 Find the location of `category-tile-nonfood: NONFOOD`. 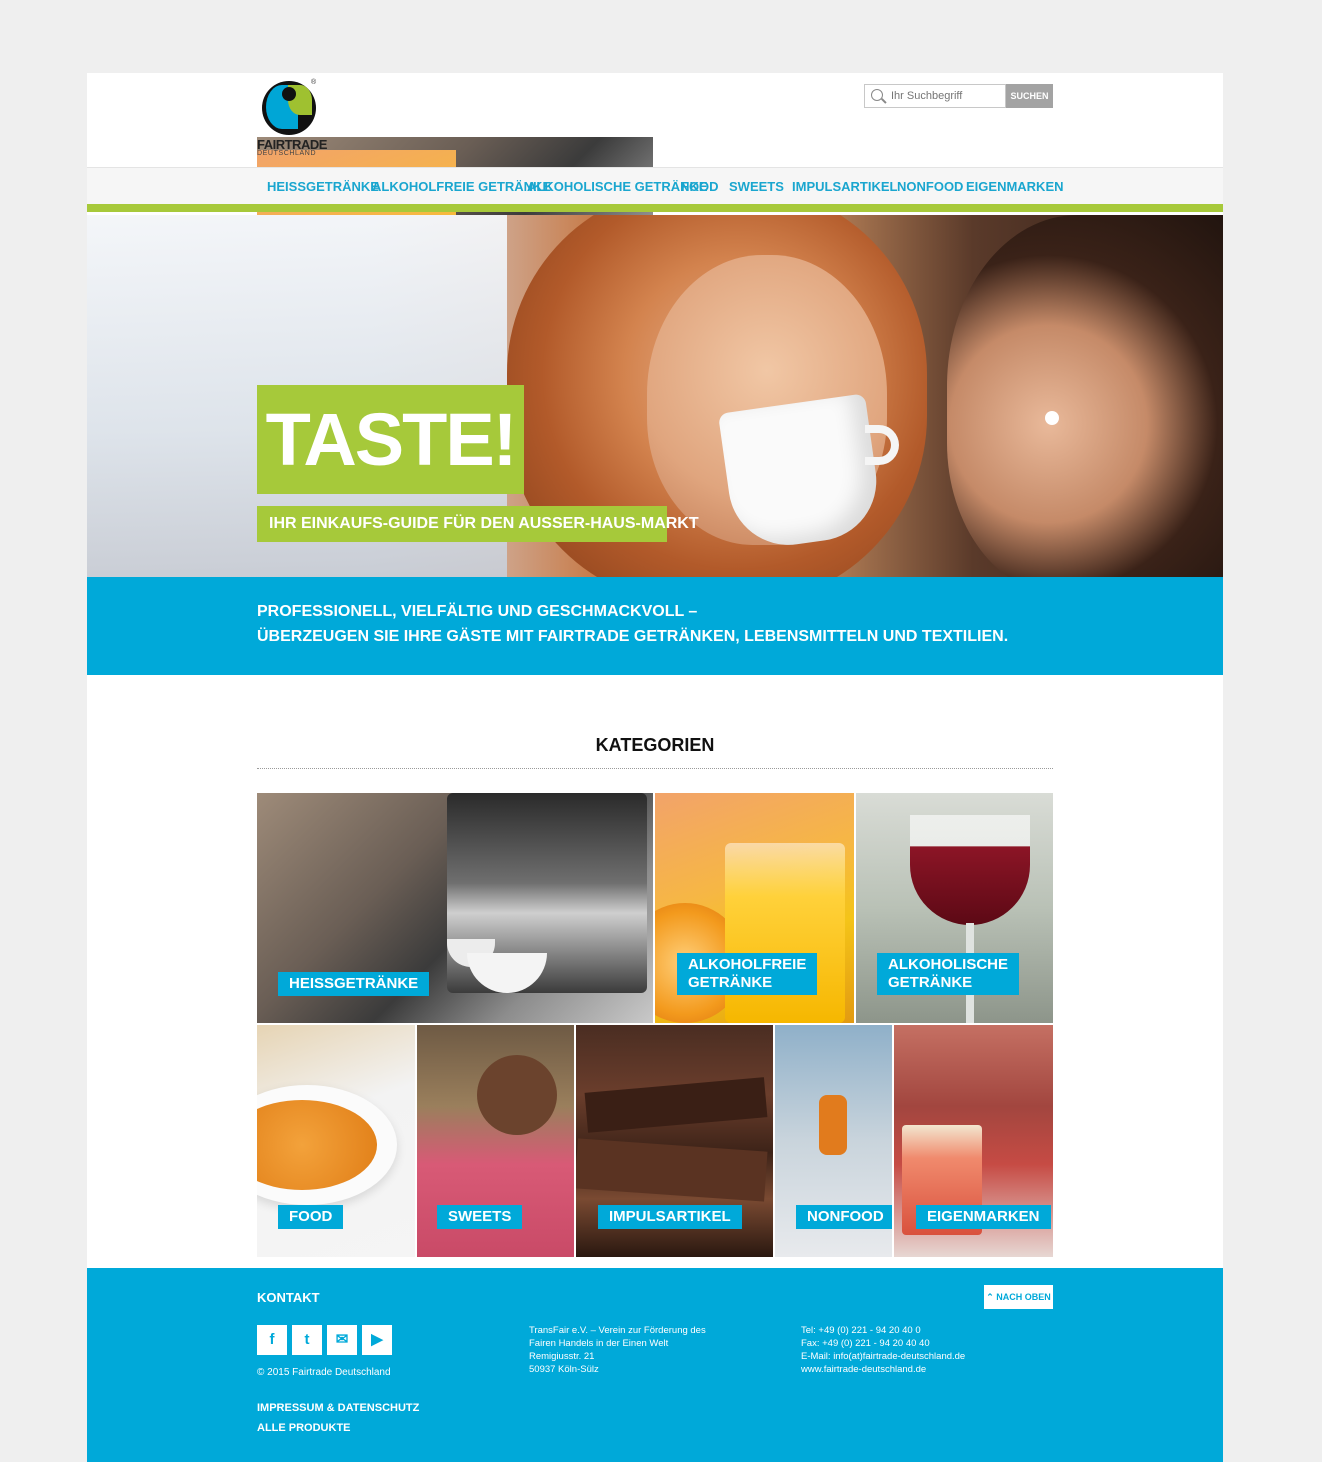

category-tile-nonfood: NONFOOD is located at coordinates (833, 1141).